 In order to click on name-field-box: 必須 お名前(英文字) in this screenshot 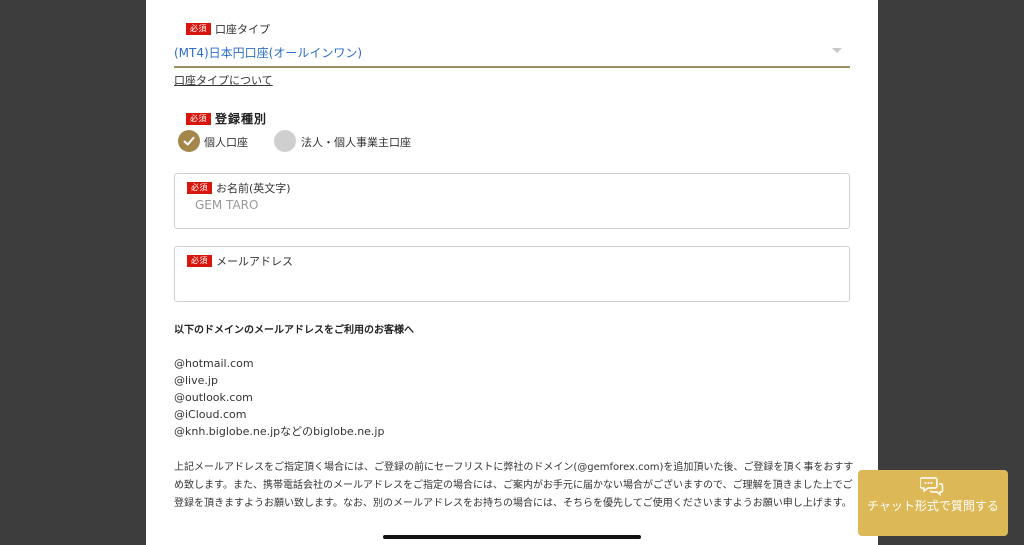, I will do `click(512, 201)`.